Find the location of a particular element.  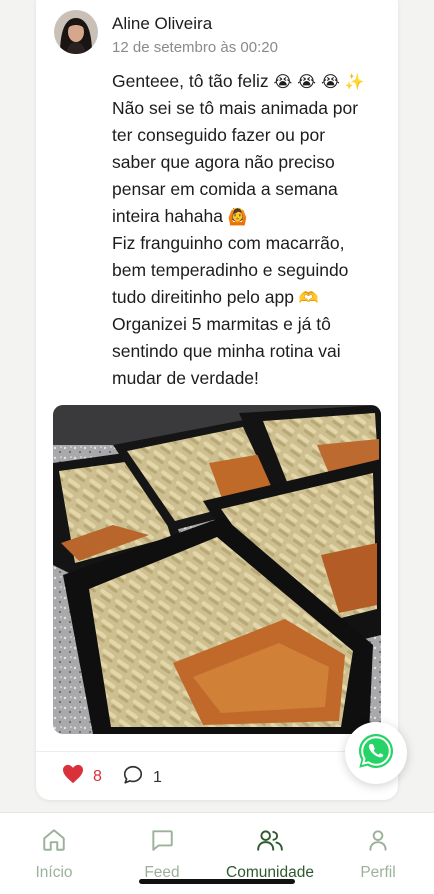

comment-button: 1 is located at coordinates (142, 777).